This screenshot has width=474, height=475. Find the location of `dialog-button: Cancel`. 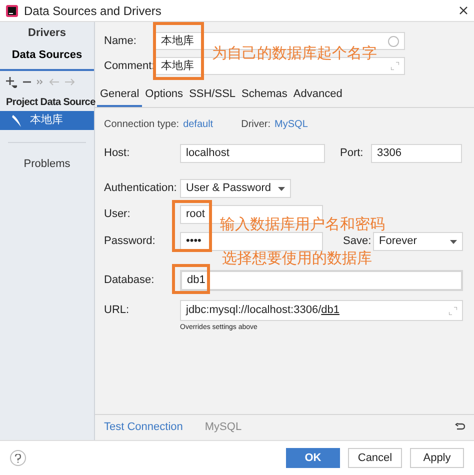

dialog-button: Cancel is located at coordinates (375, 458).